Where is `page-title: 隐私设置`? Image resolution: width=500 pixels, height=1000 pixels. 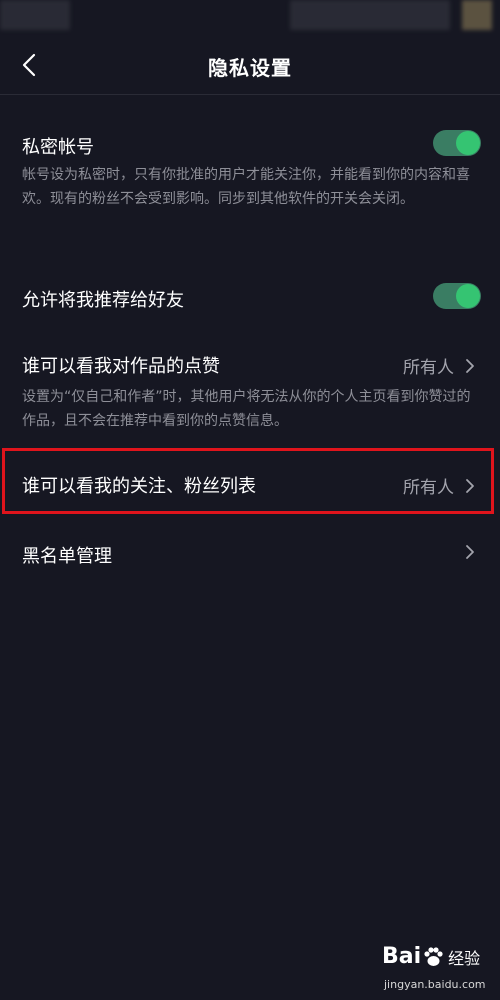
page-title: 隐私设置 is located at coordinates (250, 68).